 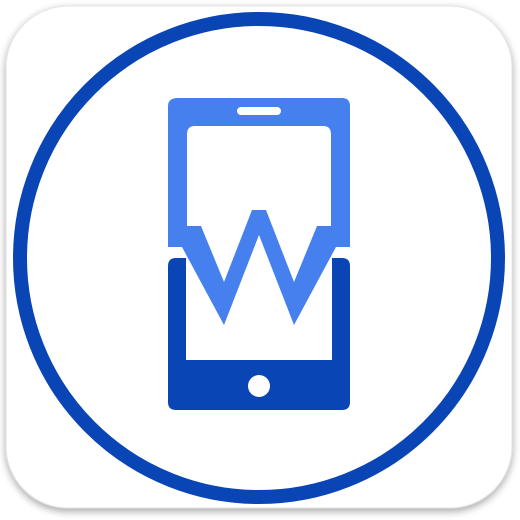 I want to click on speaker-slot-icon, so click(x=259, y=111).